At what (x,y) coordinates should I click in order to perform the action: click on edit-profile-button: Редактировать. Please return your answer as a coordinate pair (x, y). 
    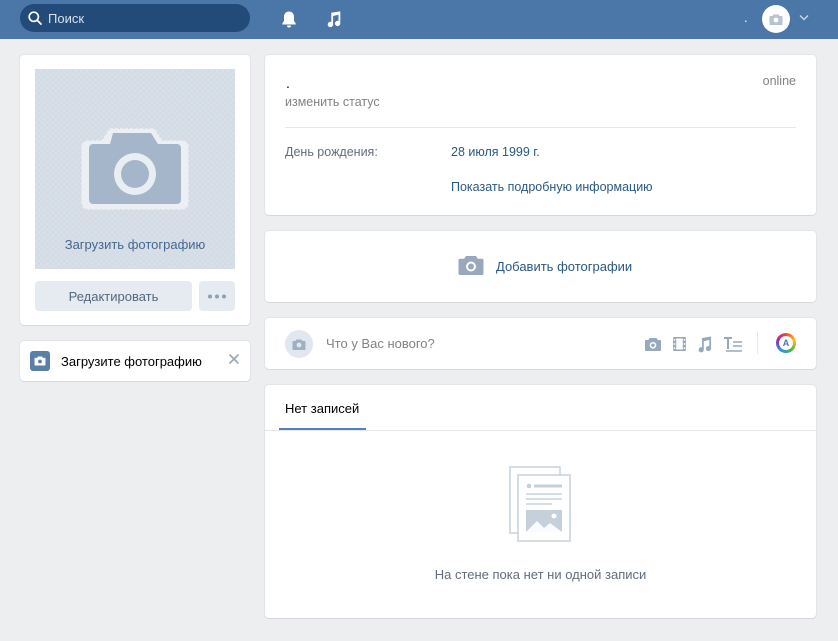
    Looking at the image, I should click on (113, 296).